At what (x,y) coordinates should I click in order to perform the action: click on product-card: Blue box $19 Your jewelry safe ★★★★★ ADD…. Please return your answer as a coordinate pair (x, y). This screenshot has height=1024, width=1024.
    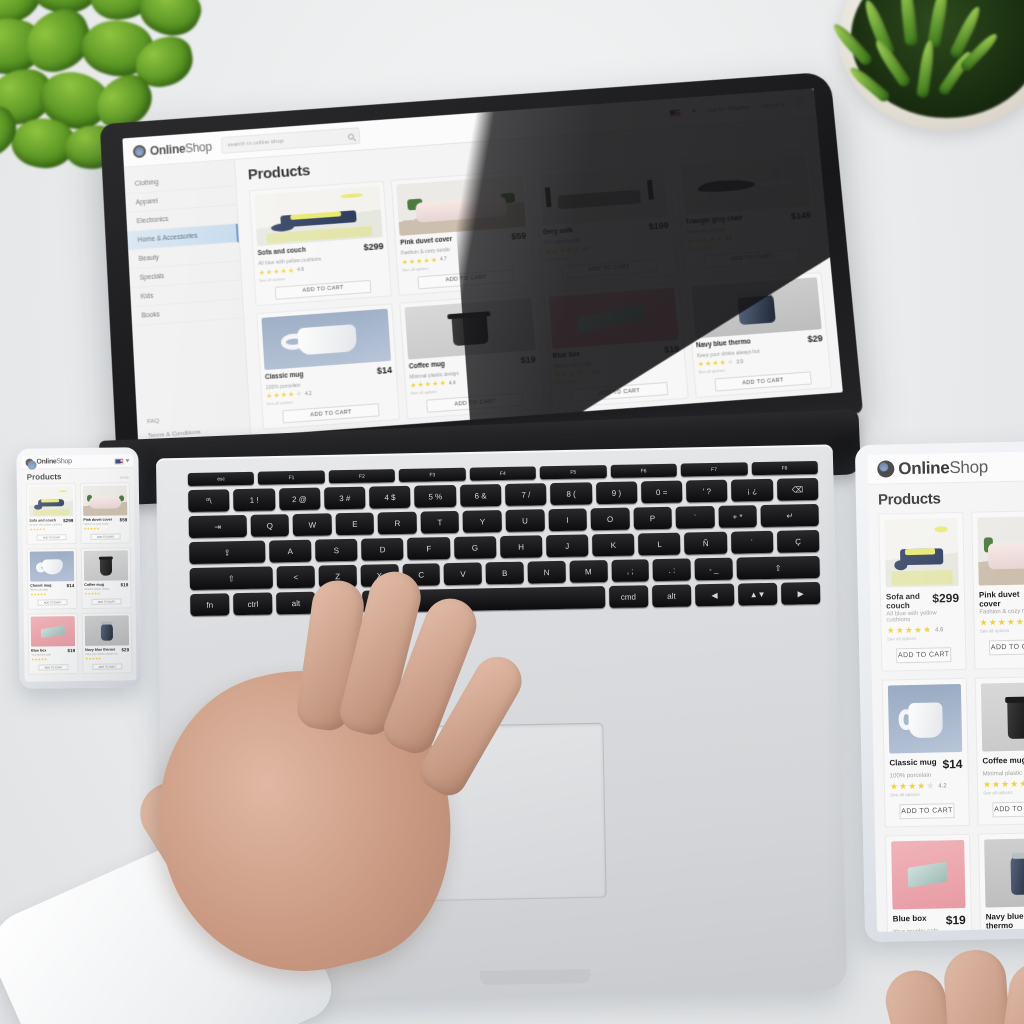
    Looking at the image, I should click on (53, 644).